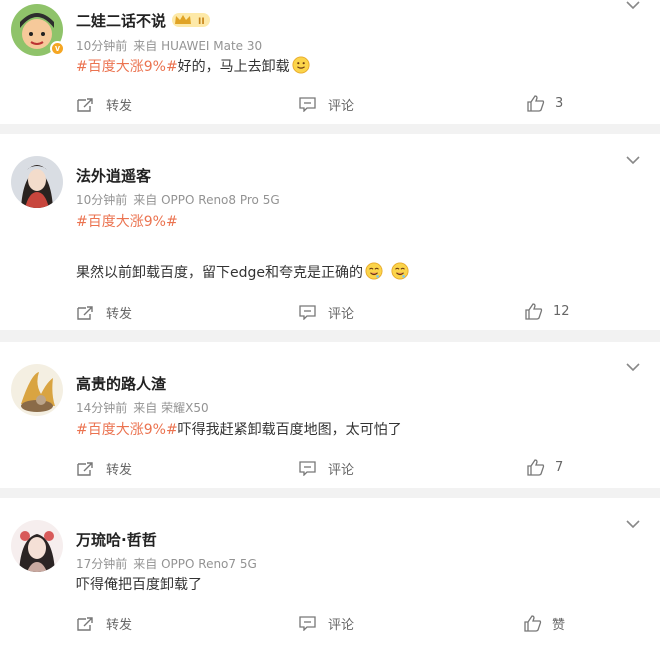 The height and width of the screenshot is (652, 660). Describe the element at coordinates (547, 311) in the screenshot. I see `like-button: 12` at that location.